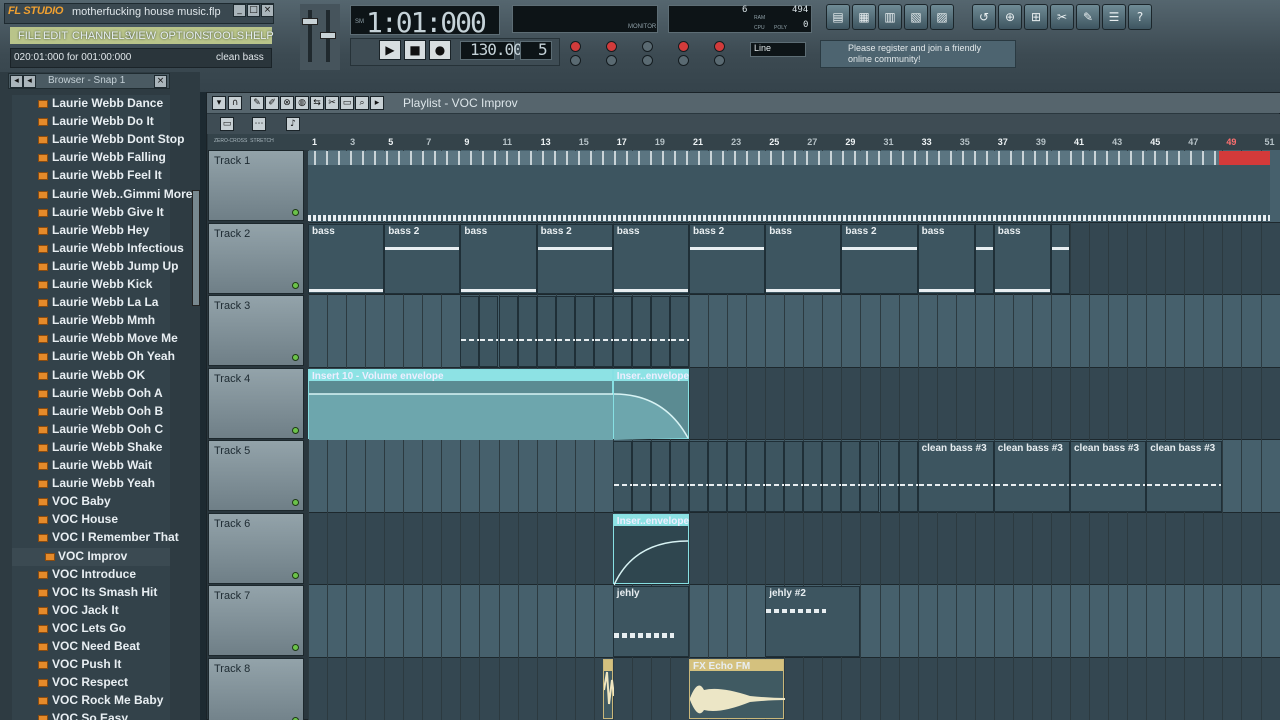 The width and height of the screenshot is (1280, 720). I want to click on browser-item: Laurie Webb Give It, so click(91, 213).